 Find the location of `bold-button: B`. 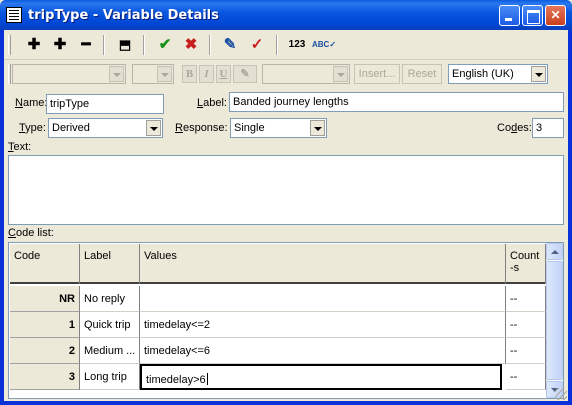

bold-button: B is located at coordinates (189, 74).